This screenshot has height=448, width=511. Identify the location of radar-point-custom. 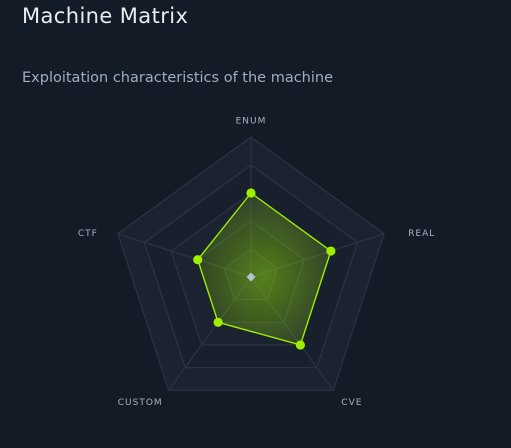
(218, 322).